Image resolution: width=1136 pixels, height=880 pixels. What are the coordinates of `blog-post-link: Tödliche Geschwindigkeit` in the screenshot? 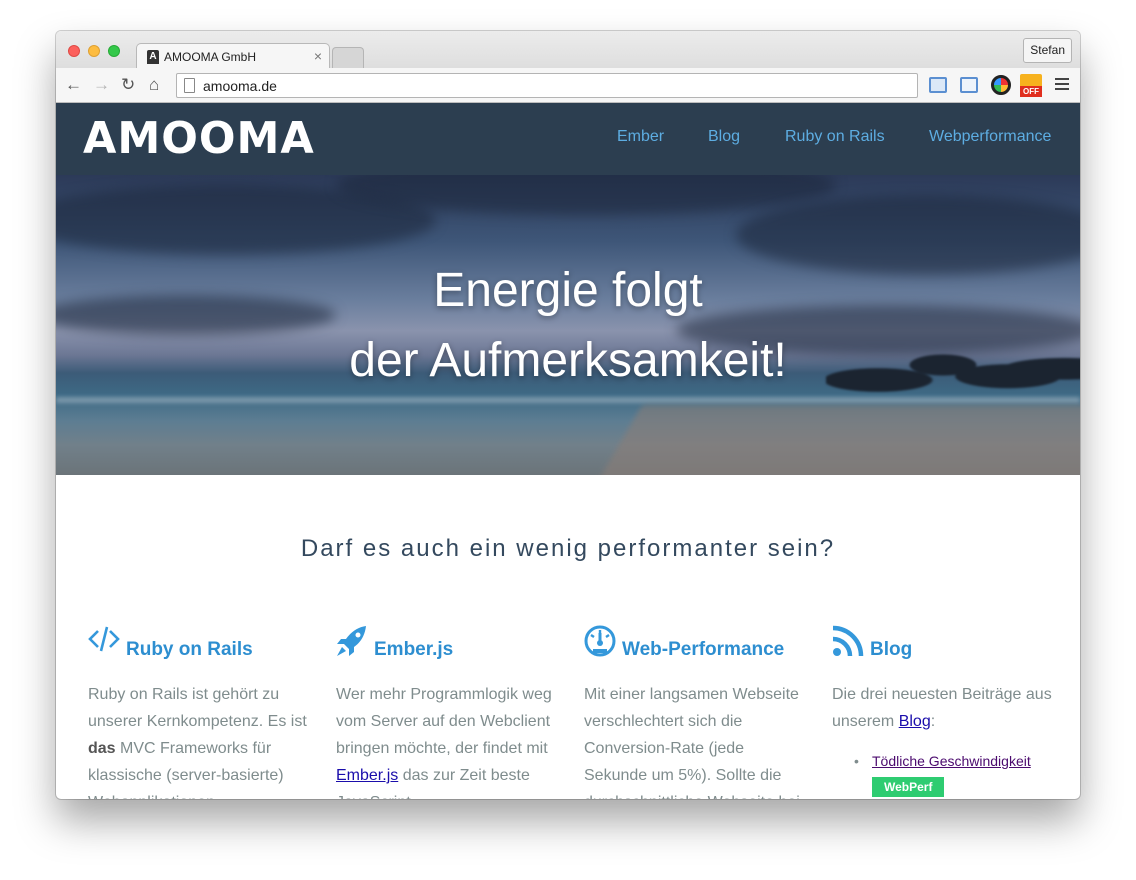 It's located at (951, 761).